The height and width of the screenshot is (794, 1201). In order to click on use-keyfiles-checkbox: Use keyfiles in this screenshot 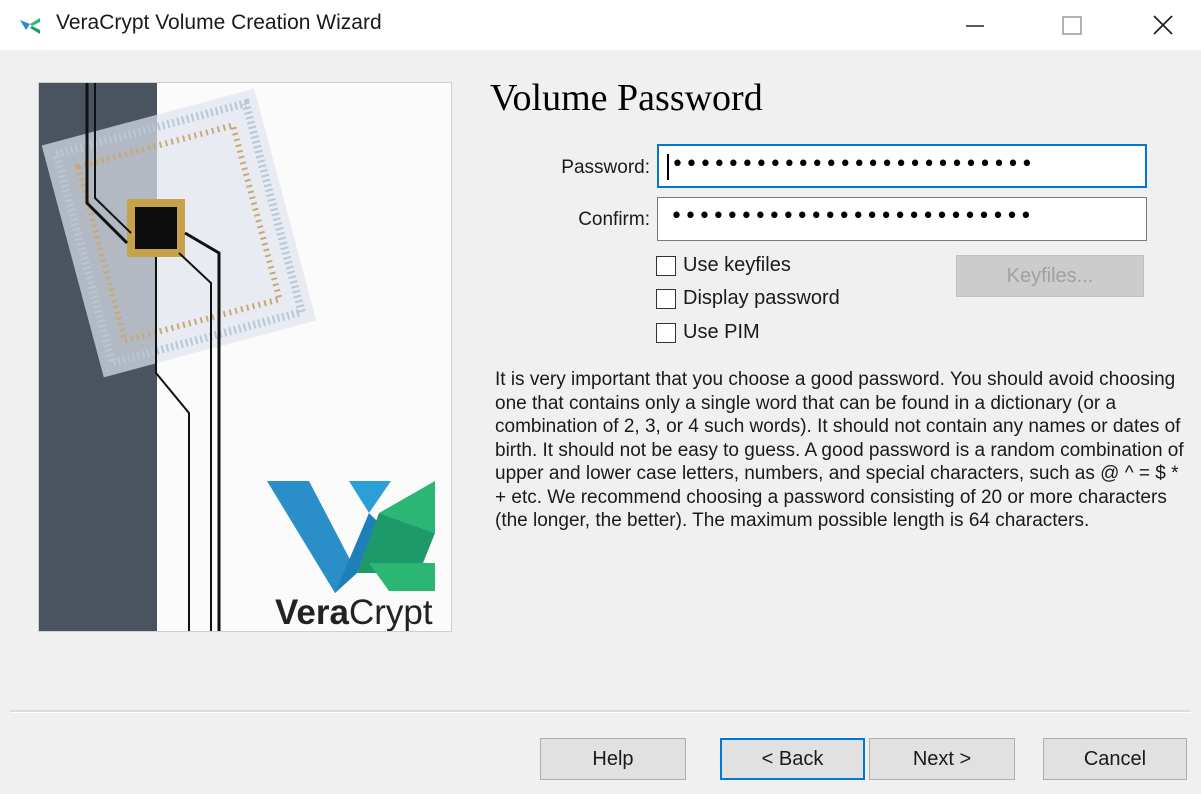, I will do `click(723, 265)`.